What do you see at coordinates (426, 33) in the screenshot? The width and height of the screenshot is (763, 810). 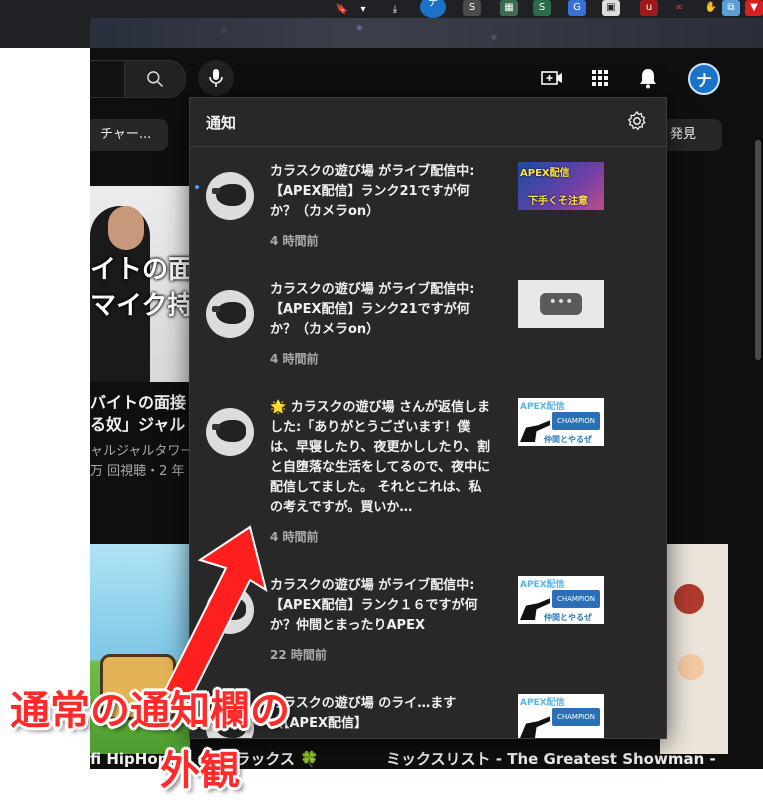 I see `desktop-wallpaper-strip` at bounding box center [426, 33].